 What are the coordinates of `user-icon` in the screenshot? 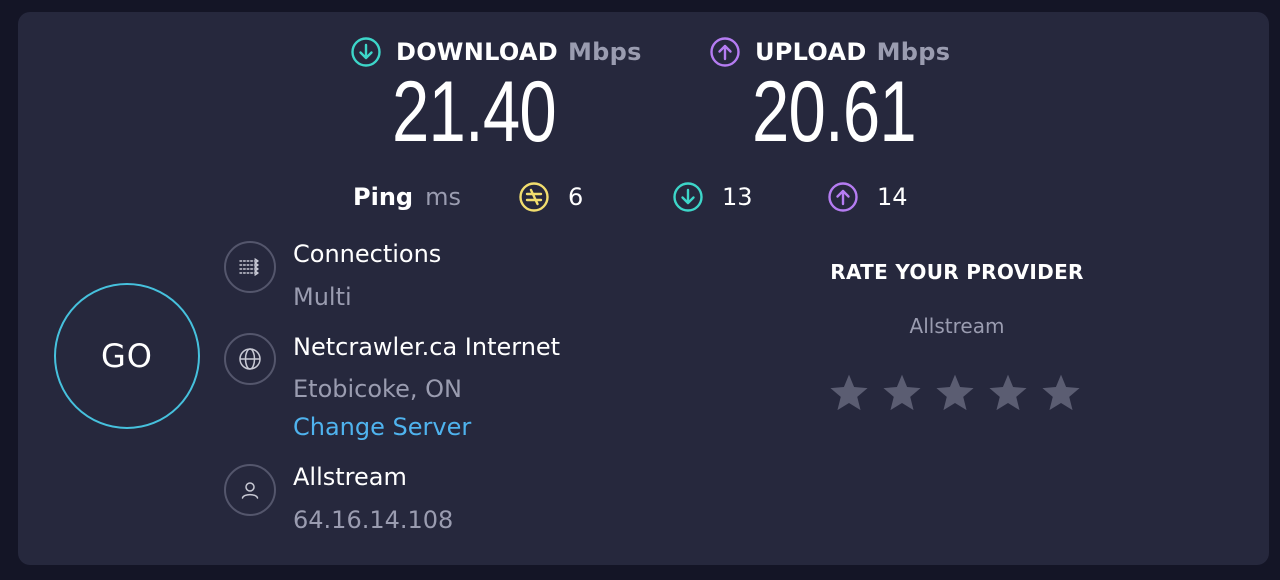 It's located at (250, 490).